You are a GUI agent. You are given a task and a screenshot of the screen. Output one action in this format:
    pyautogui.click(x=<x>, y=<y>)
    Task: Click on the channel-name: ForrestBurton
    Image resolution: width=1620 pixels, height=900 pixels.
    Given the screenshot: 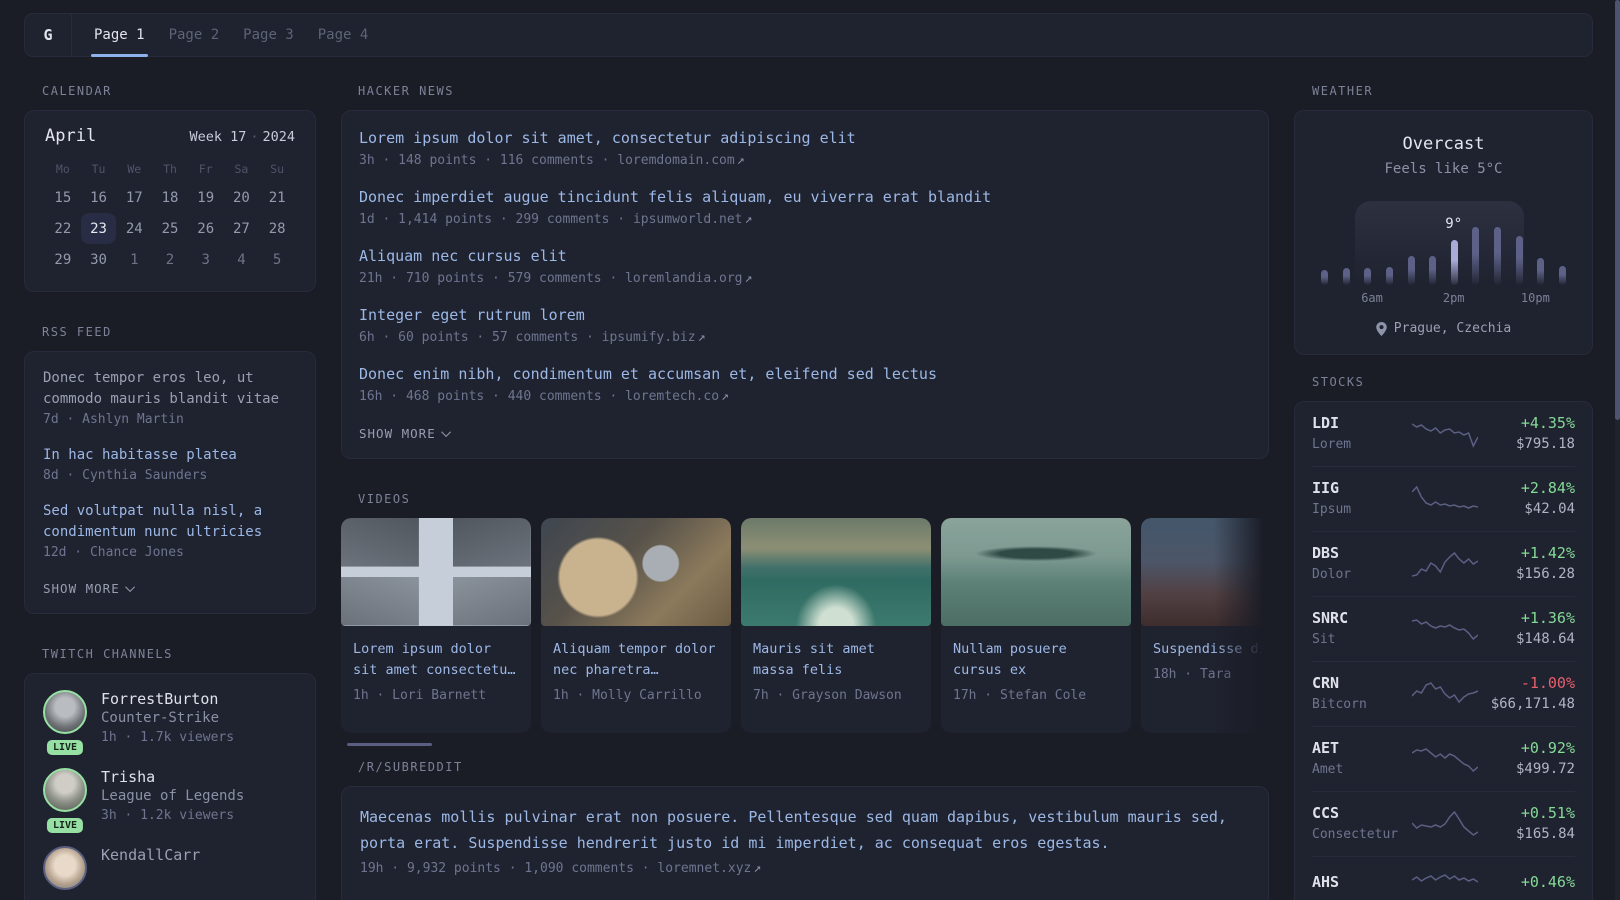 What is the action you would take?
    pyautogui.click(x=167, y=699)
    